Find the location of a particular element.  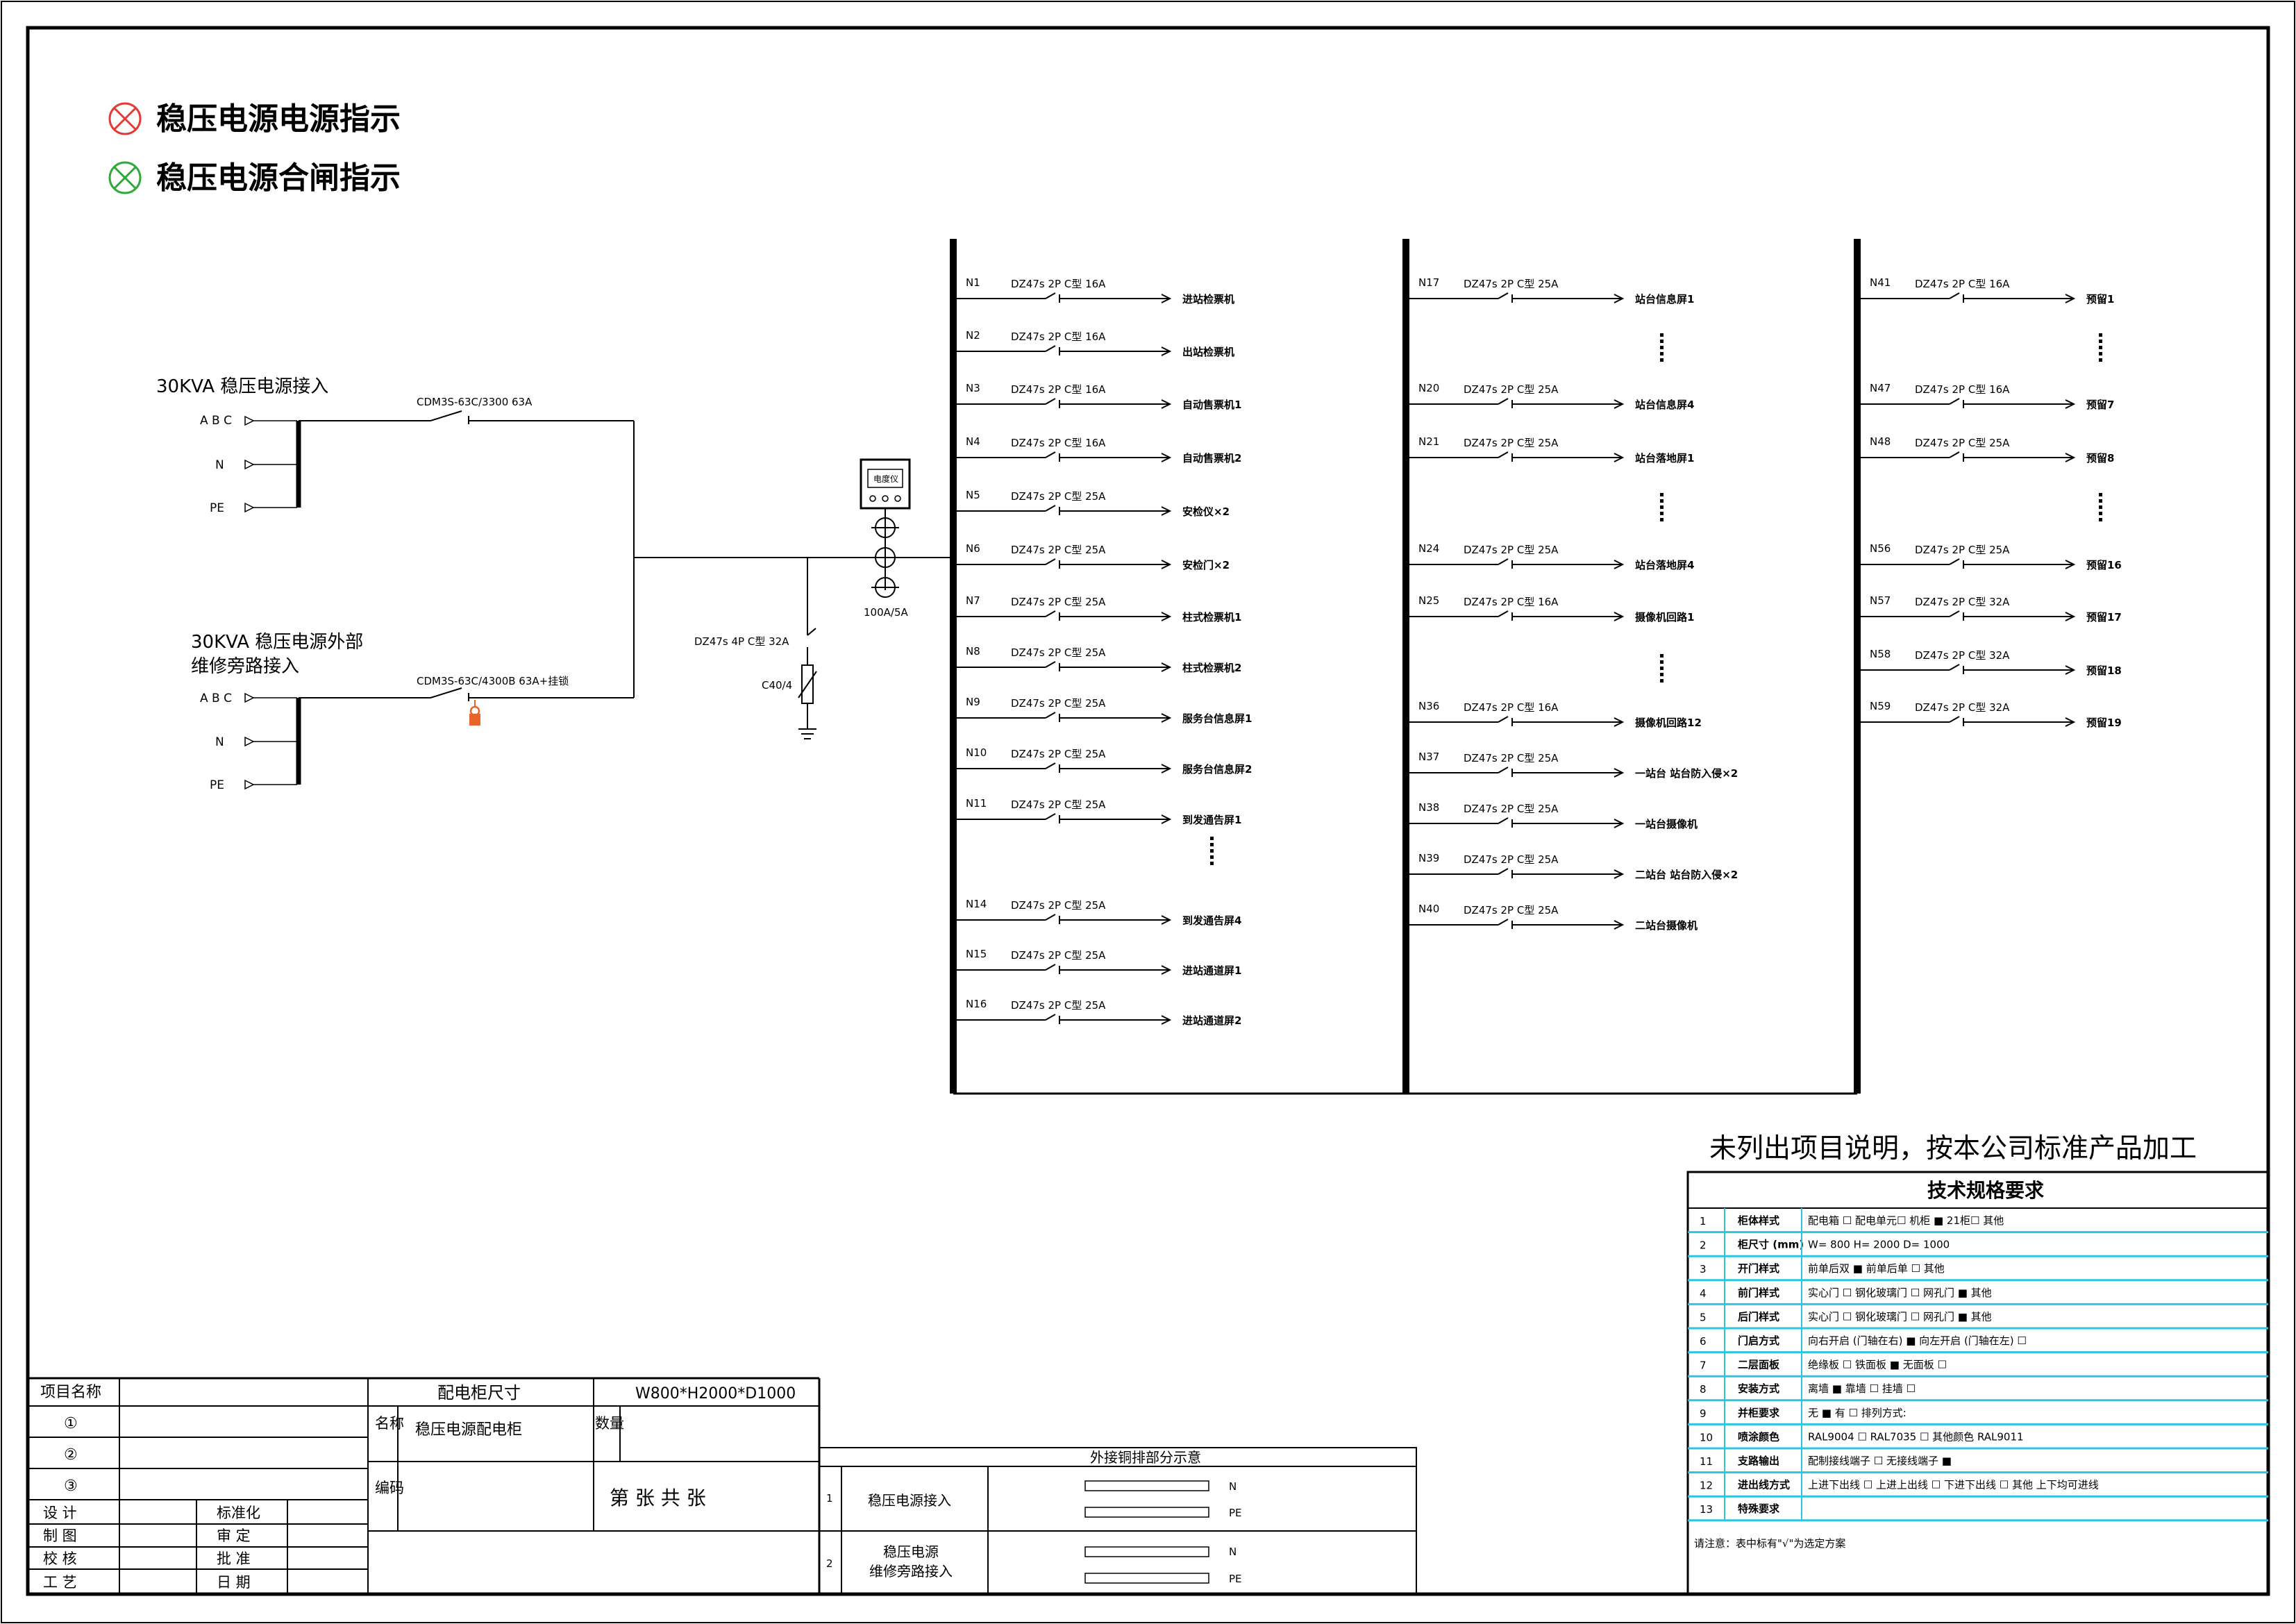

feeder-label: 进站检票机 is located at coordinates (1208, 299).